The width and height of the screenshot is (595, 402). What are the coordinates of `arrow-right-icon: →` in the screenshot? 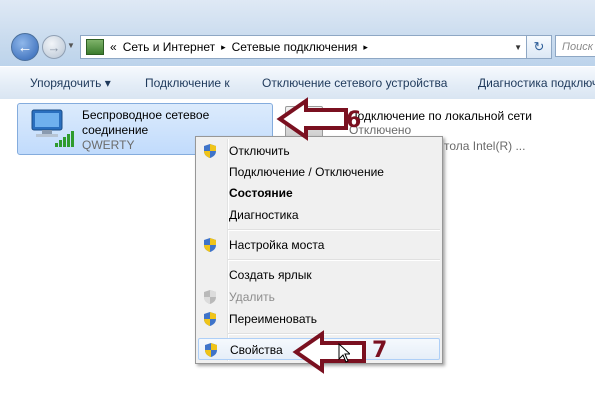 It's located at (54, 47).